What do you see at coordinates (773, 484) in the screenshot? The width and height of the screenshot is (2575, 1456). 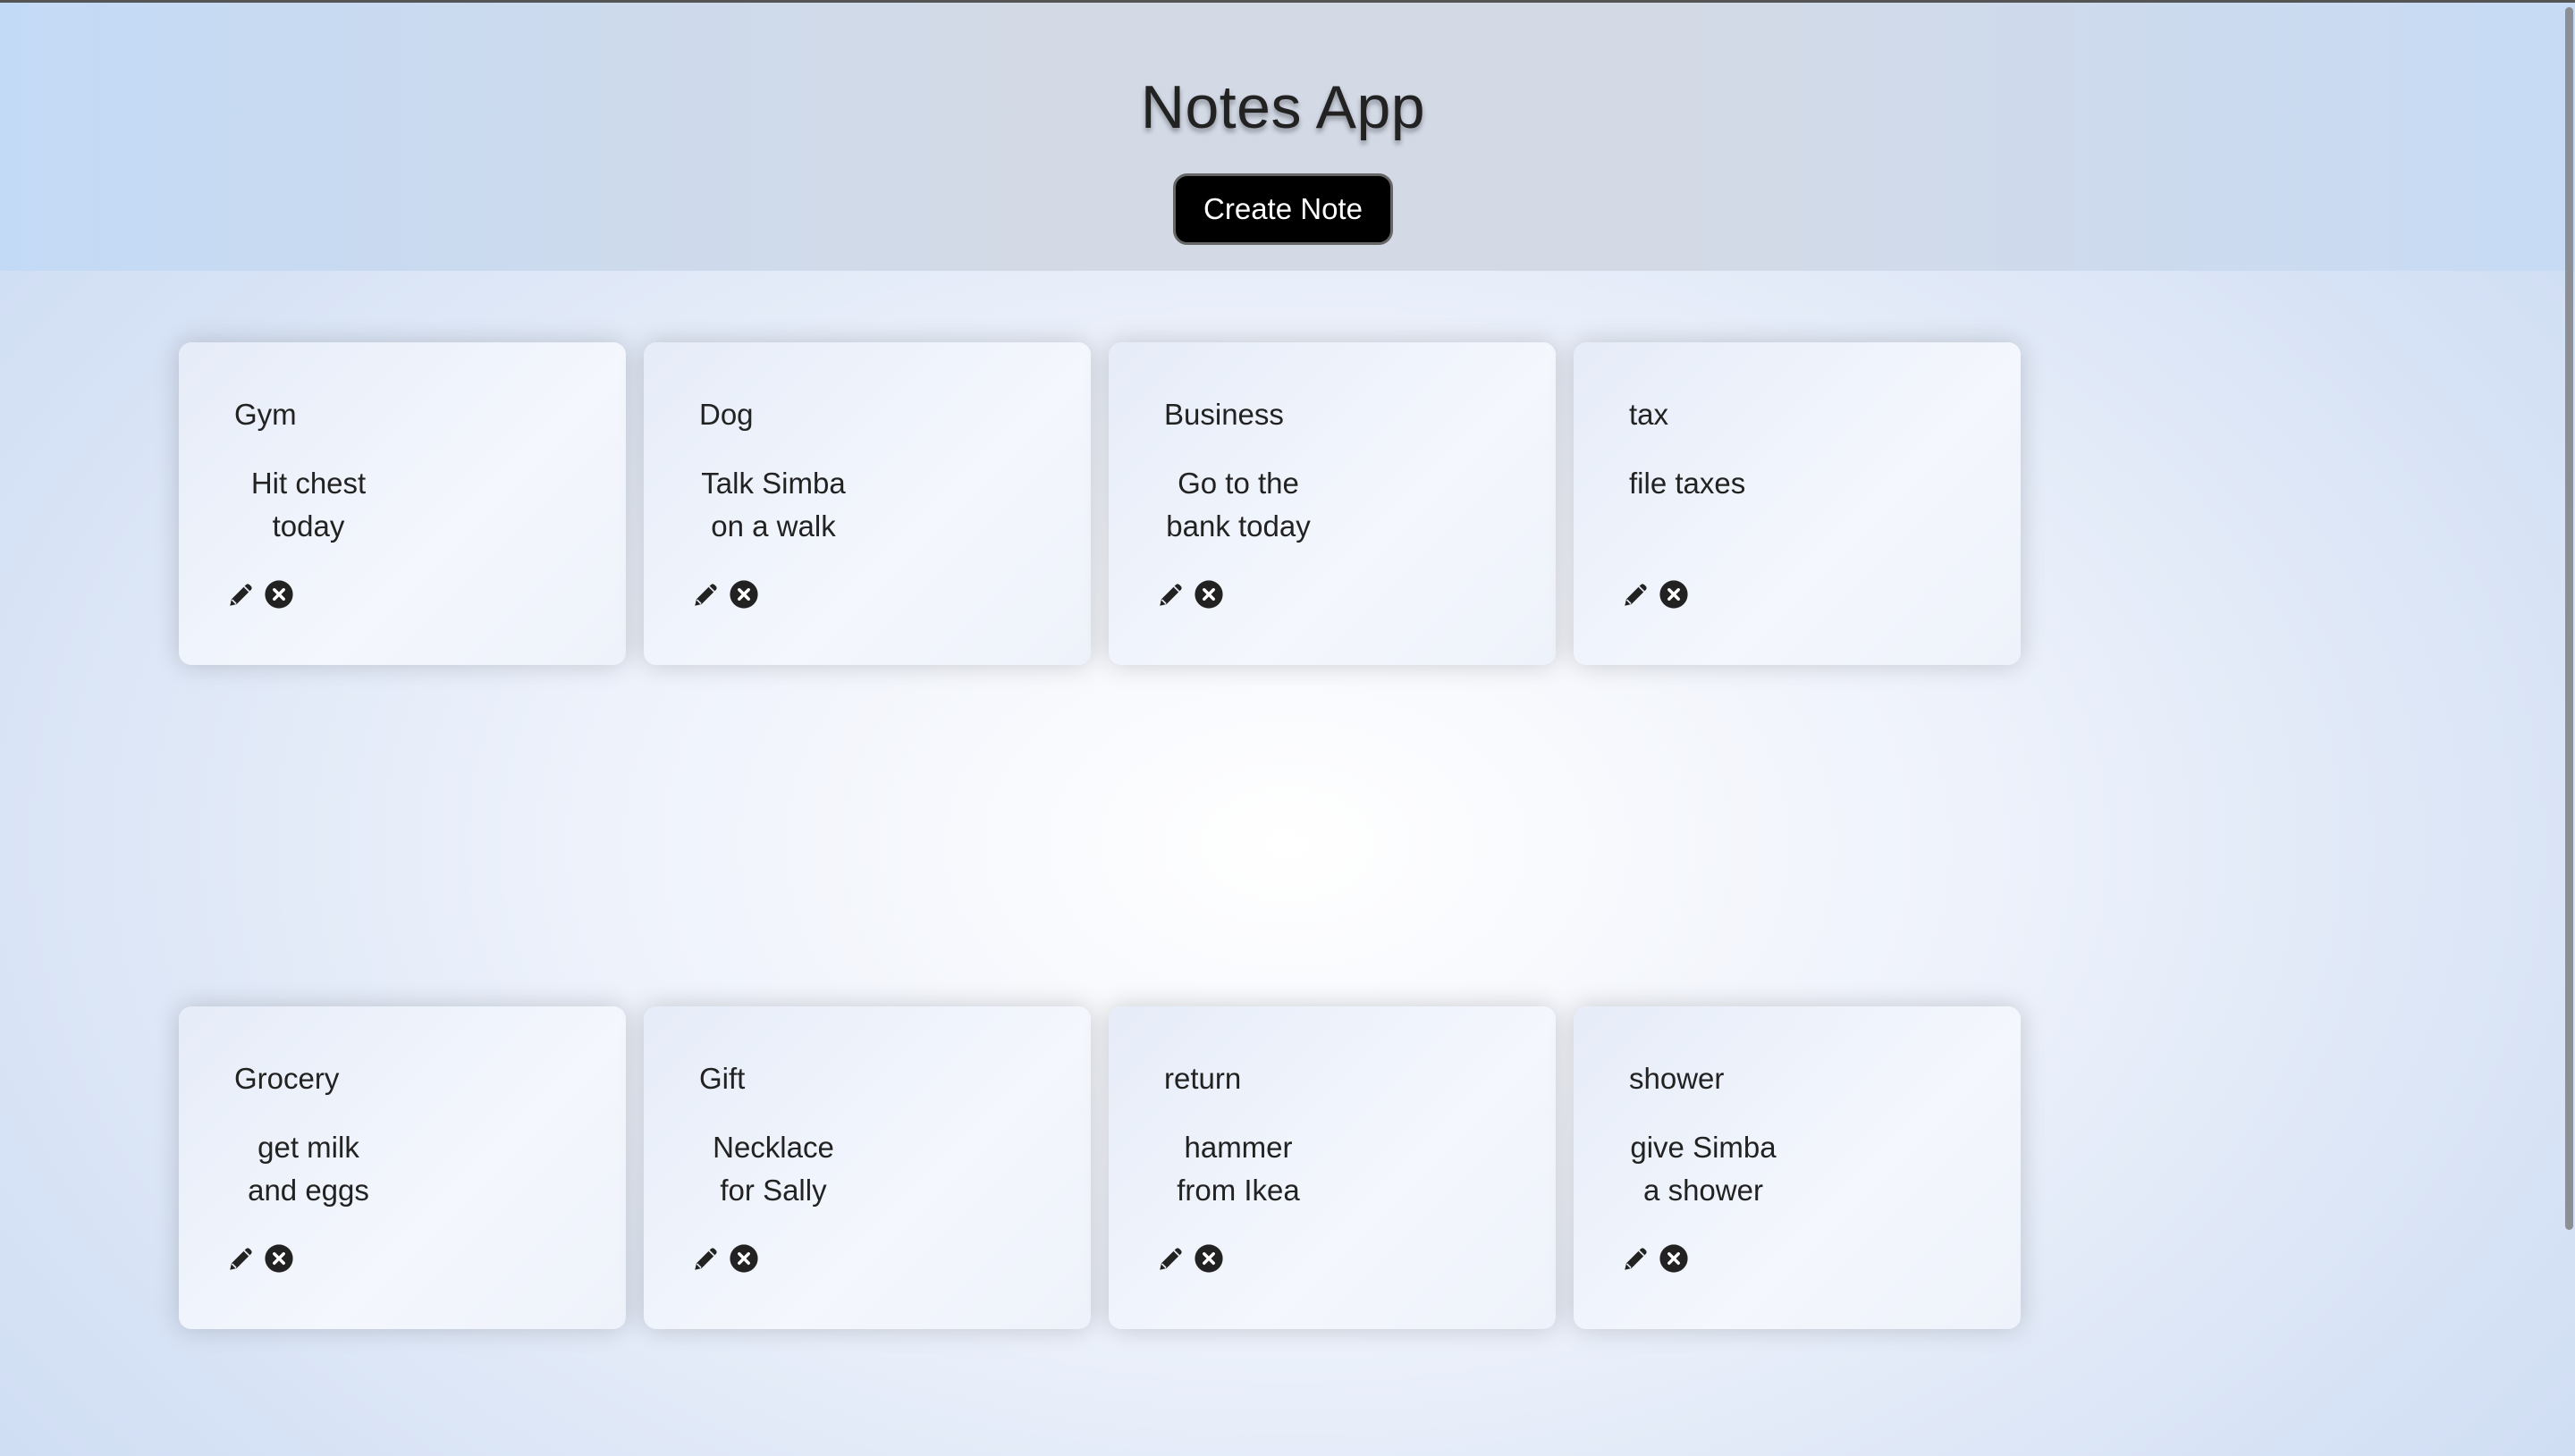 I see `note-body-line: Talk Simba` at bounding box center [773, 484].